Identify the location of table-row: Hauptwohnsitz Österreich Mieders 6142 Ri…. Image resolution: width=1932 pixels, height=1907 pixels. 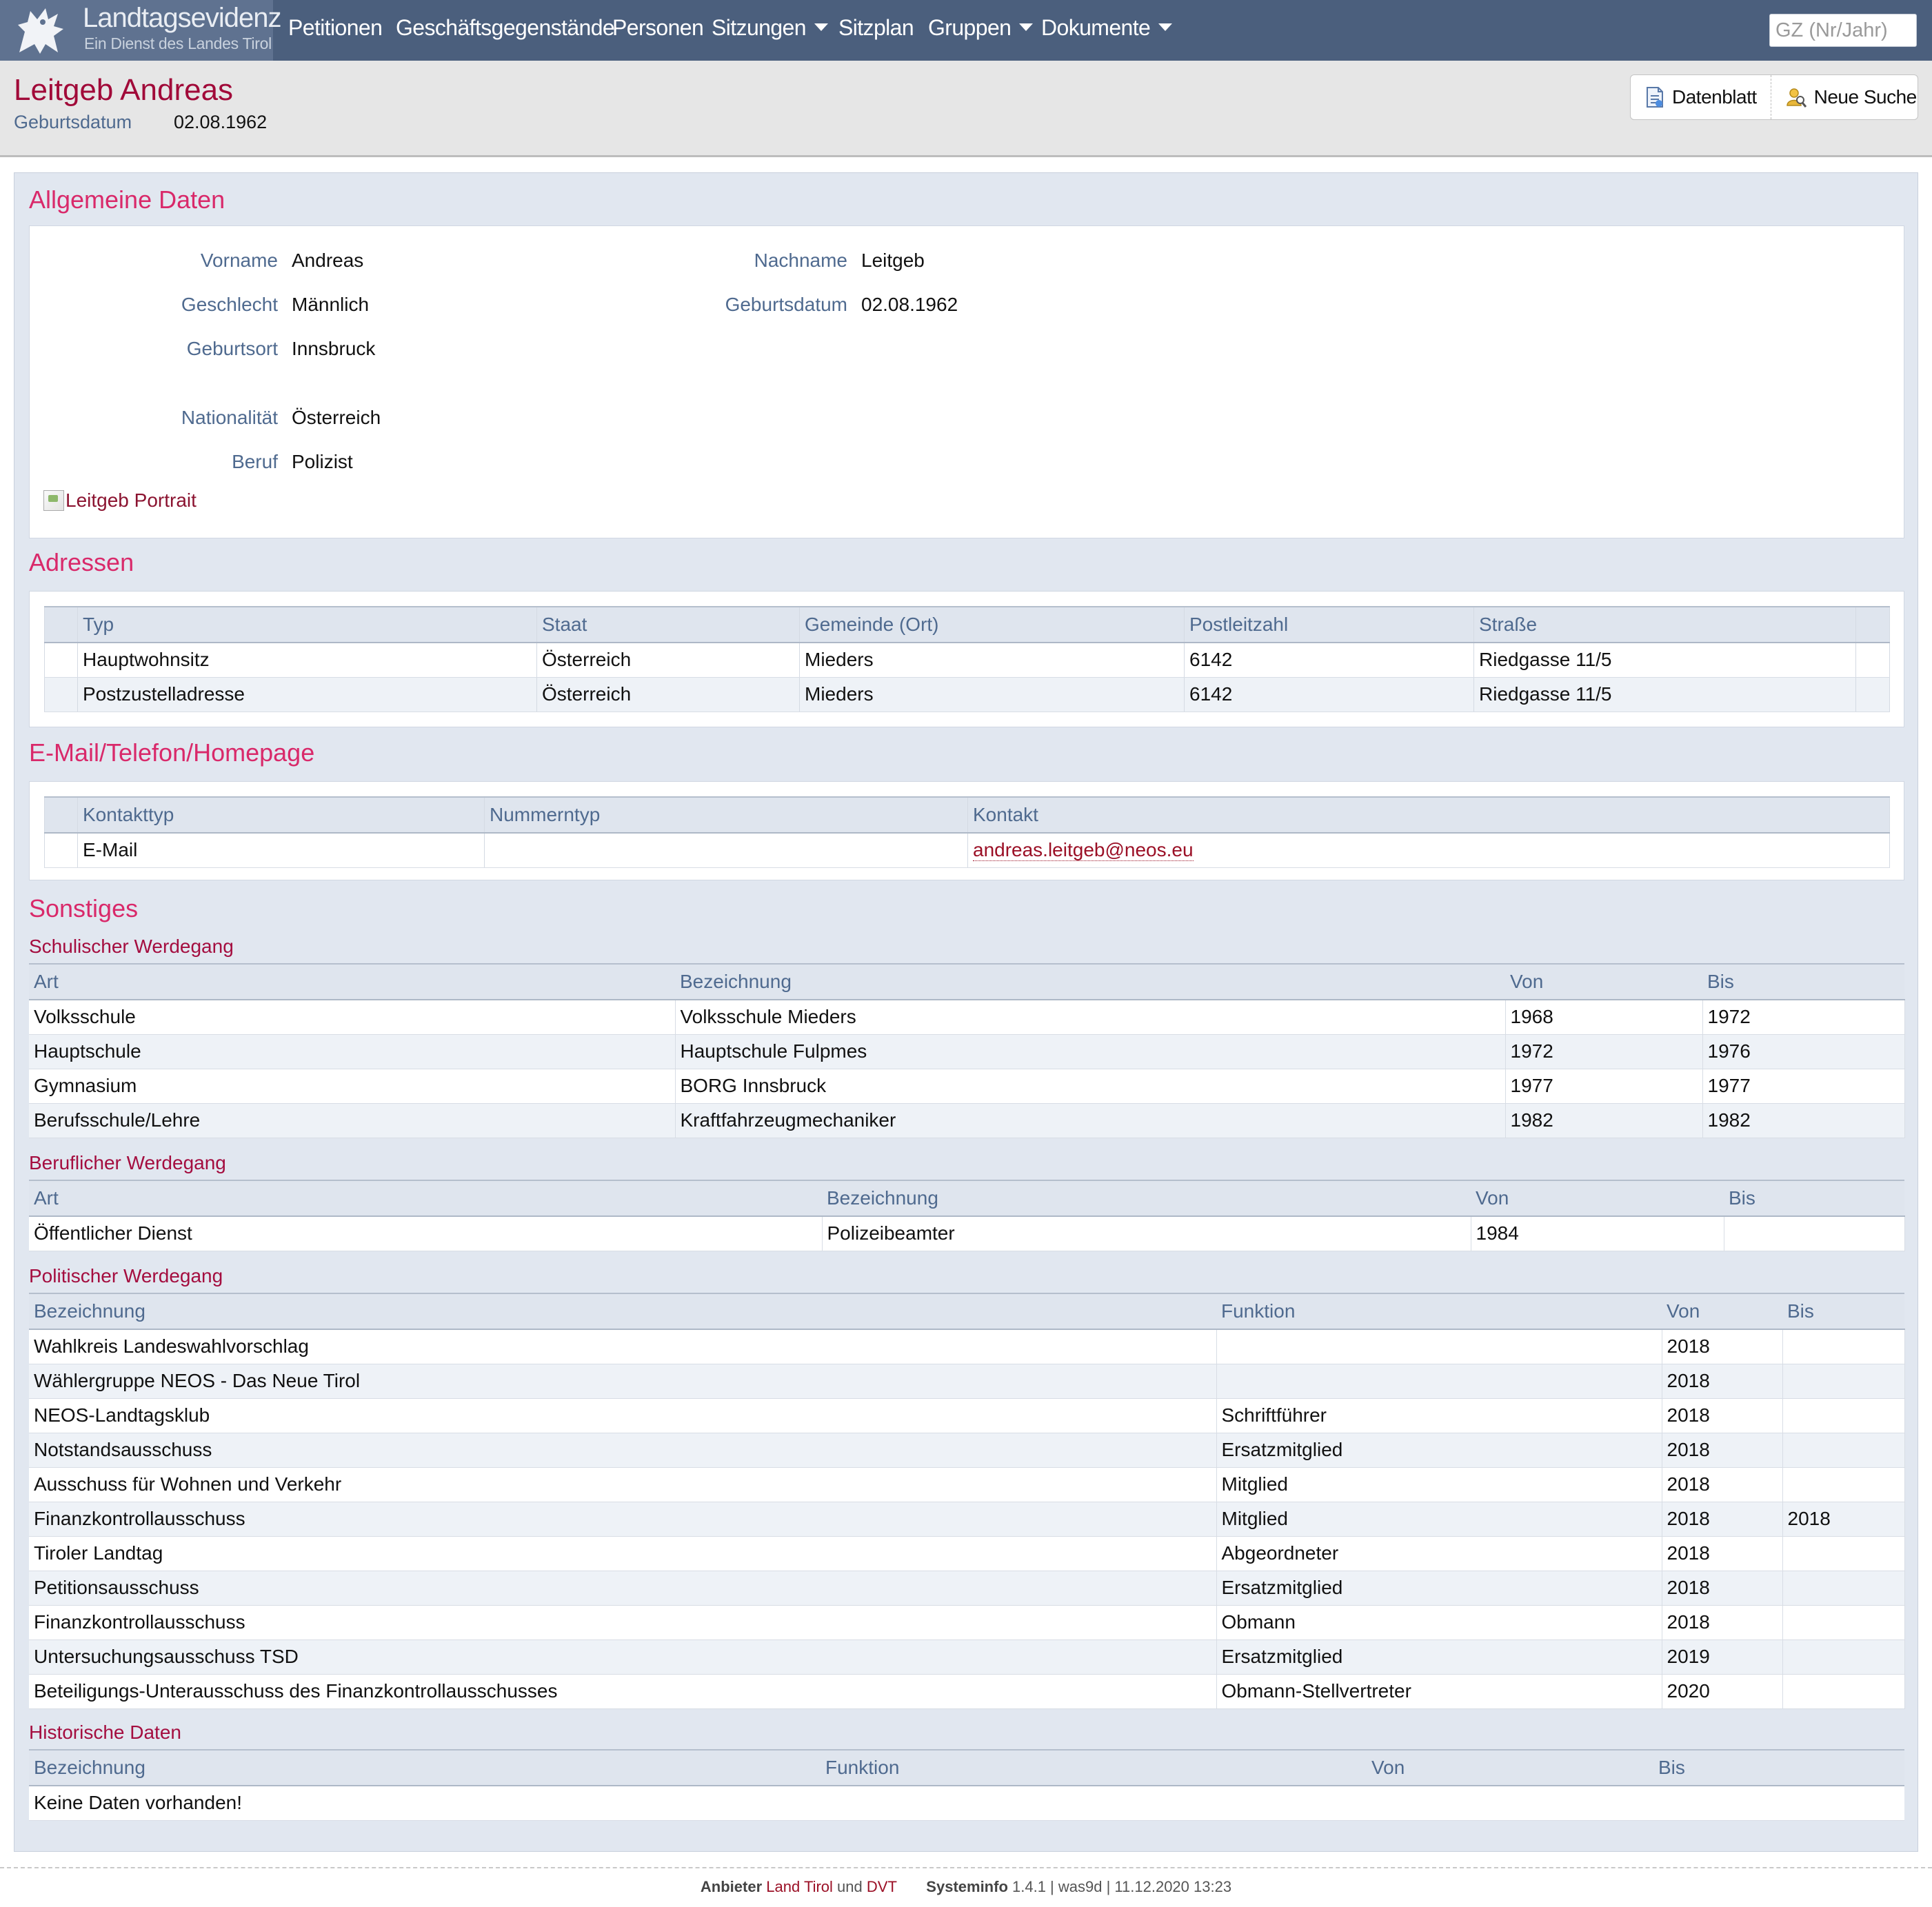
(967, 660).